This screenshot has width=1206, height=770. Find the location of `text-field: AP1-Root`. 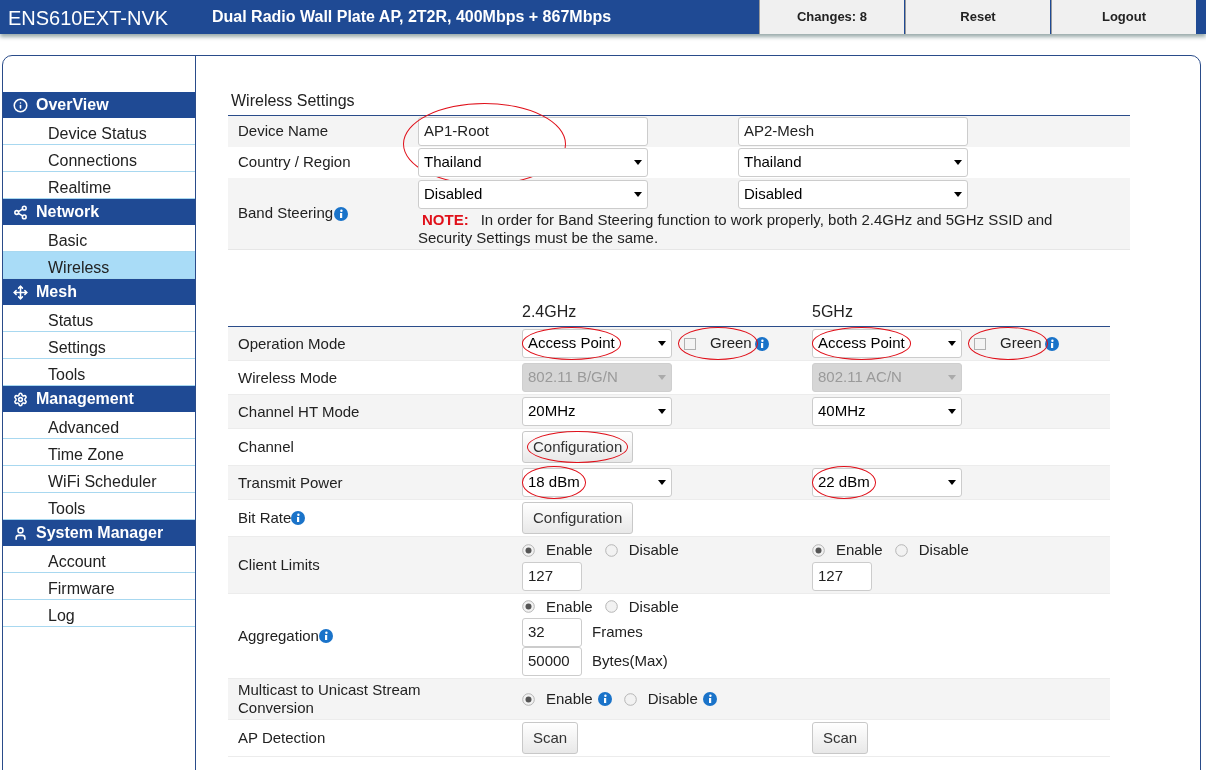

text-field: AP1-Root is located at coordinates (533, 131).